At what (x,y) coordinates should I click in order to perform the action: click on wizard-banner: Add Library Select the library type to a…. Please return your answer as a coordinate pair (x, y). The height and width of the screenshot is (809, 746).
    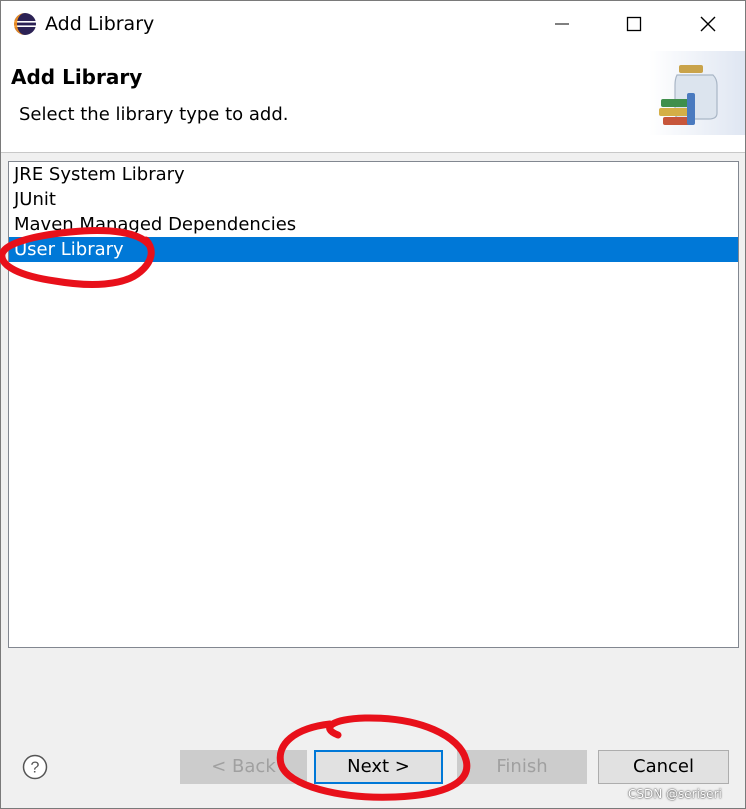
    Looking at the image, I should click on (373, 100).